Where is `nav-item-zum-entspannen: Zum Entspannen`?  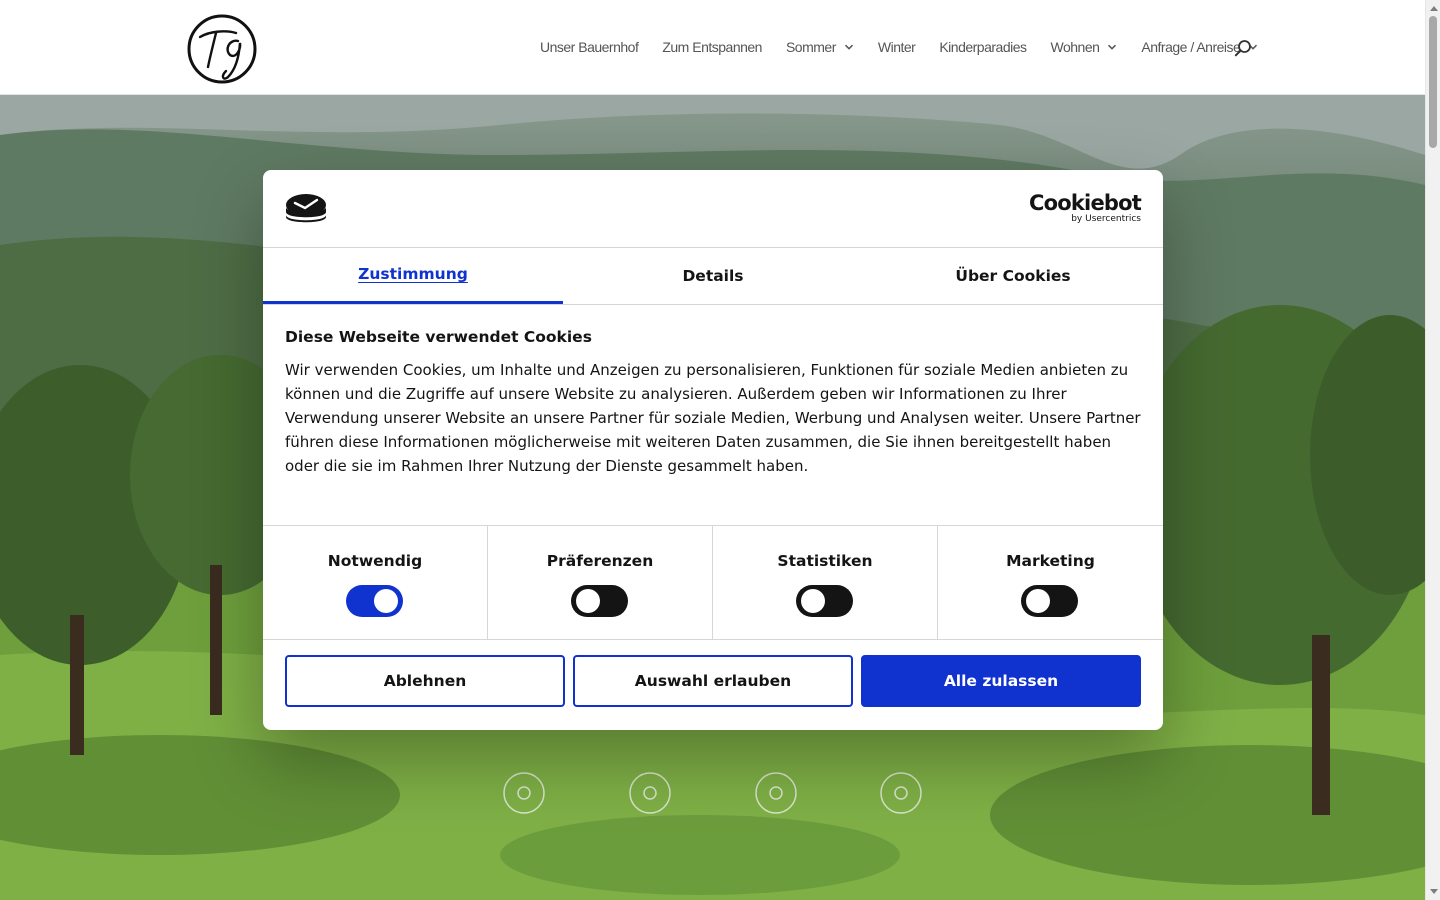
nav-item-zum-entspannen: Zum Entspannen is located at coordinates (712, 47).